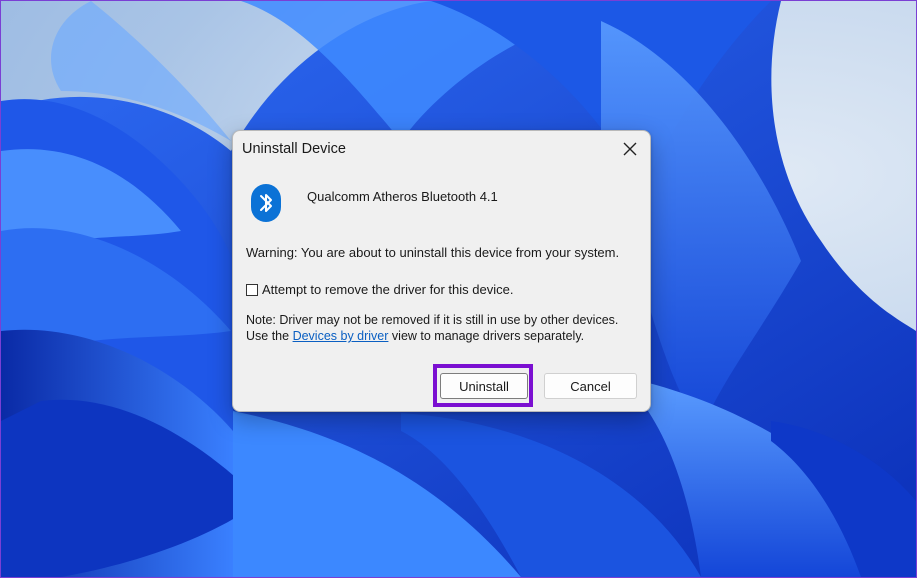  I want to click on uninstall-highlight-box, so click(483, 385).